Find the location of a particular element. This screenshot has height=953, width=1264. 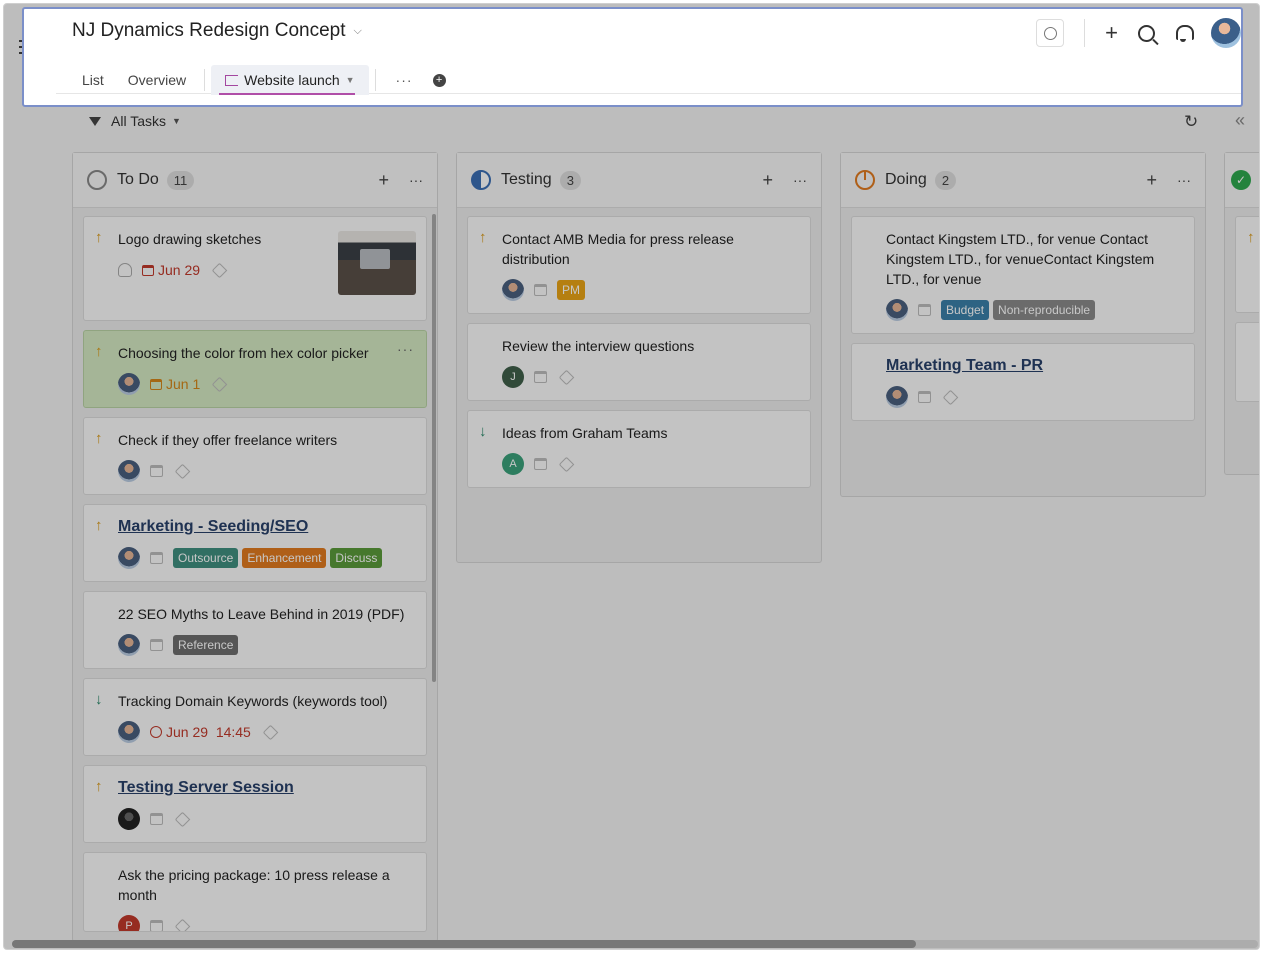

tag-chip: PM is located at coordinates (571, 290).